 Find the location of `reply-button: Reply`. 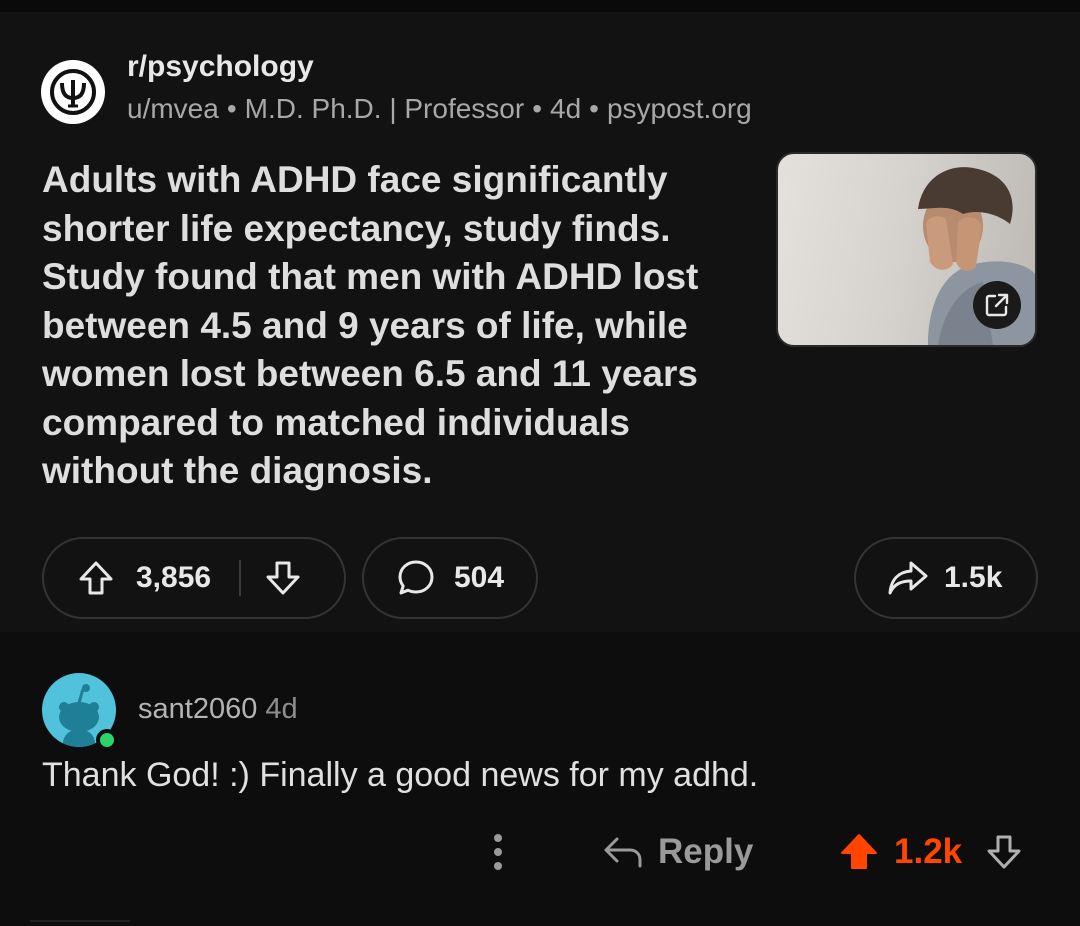

reply-button: Reply is located at coordinates (677, 852).